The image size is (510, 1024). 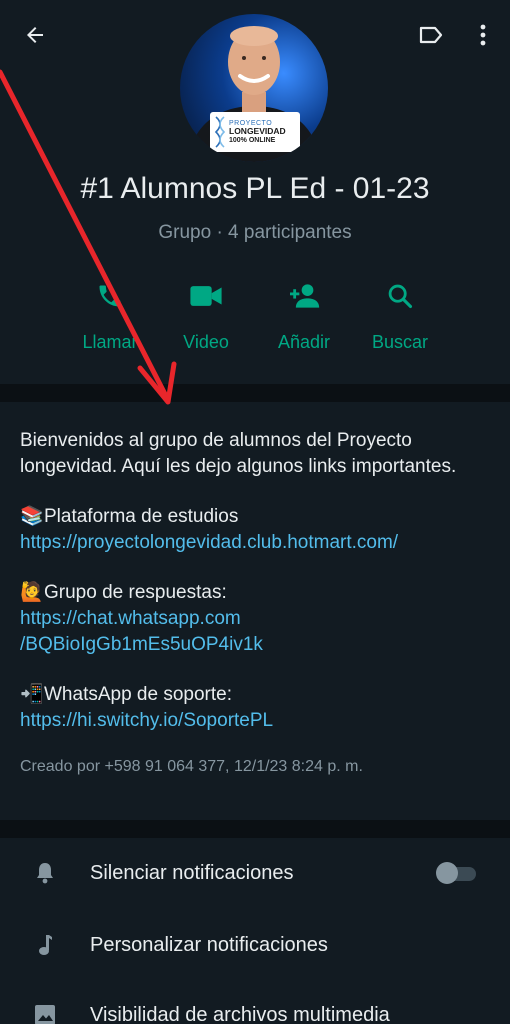 I want to click on platform-label: Plataforma de estudios, so click(x=141, y=516).